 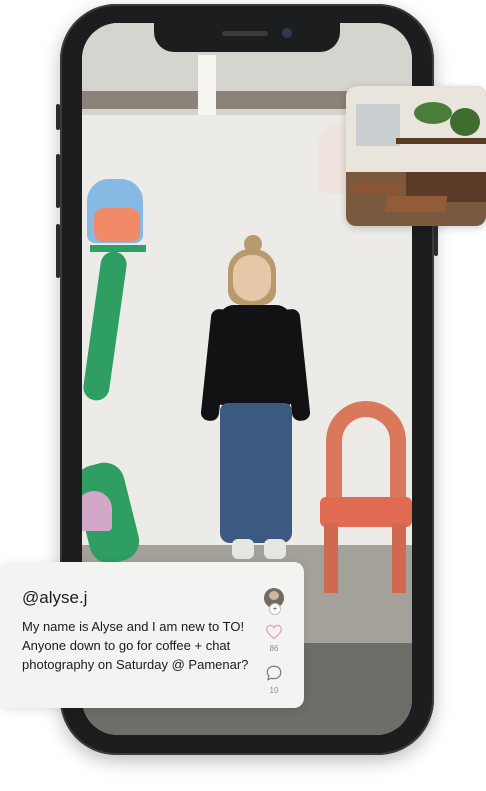 I want to click on chair-back, so click(x=366, y=451).